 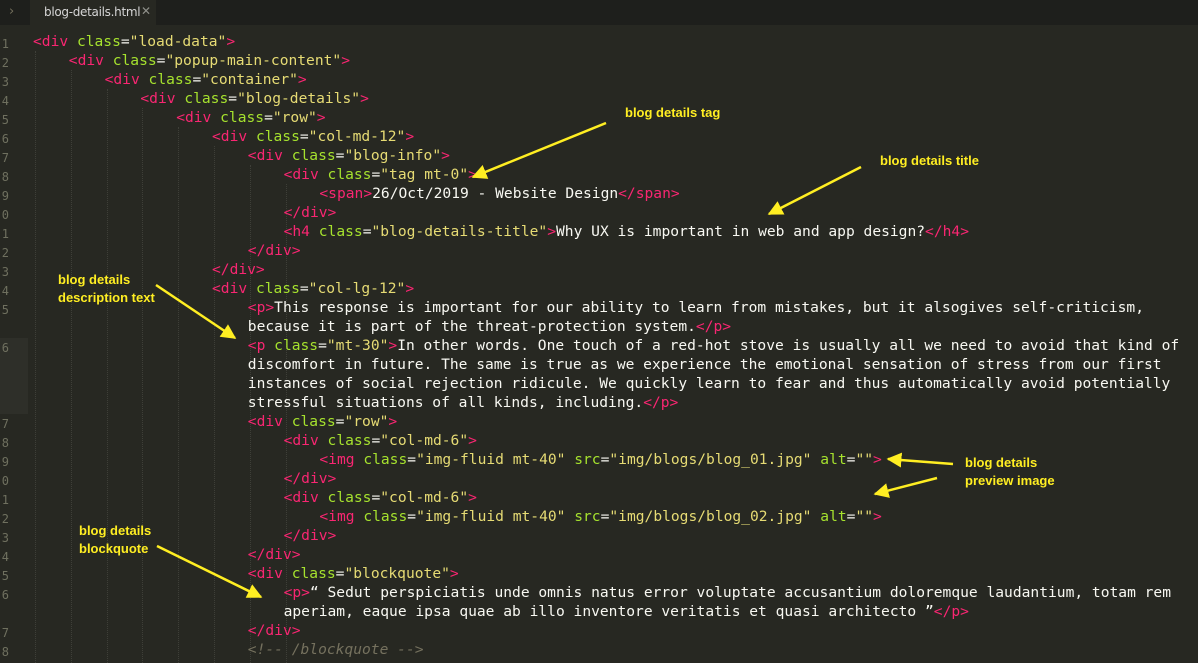 What do you see at coordinates (814, 190) in the screenshot?
I see `arrow-title` at bounding box center [814, 190].